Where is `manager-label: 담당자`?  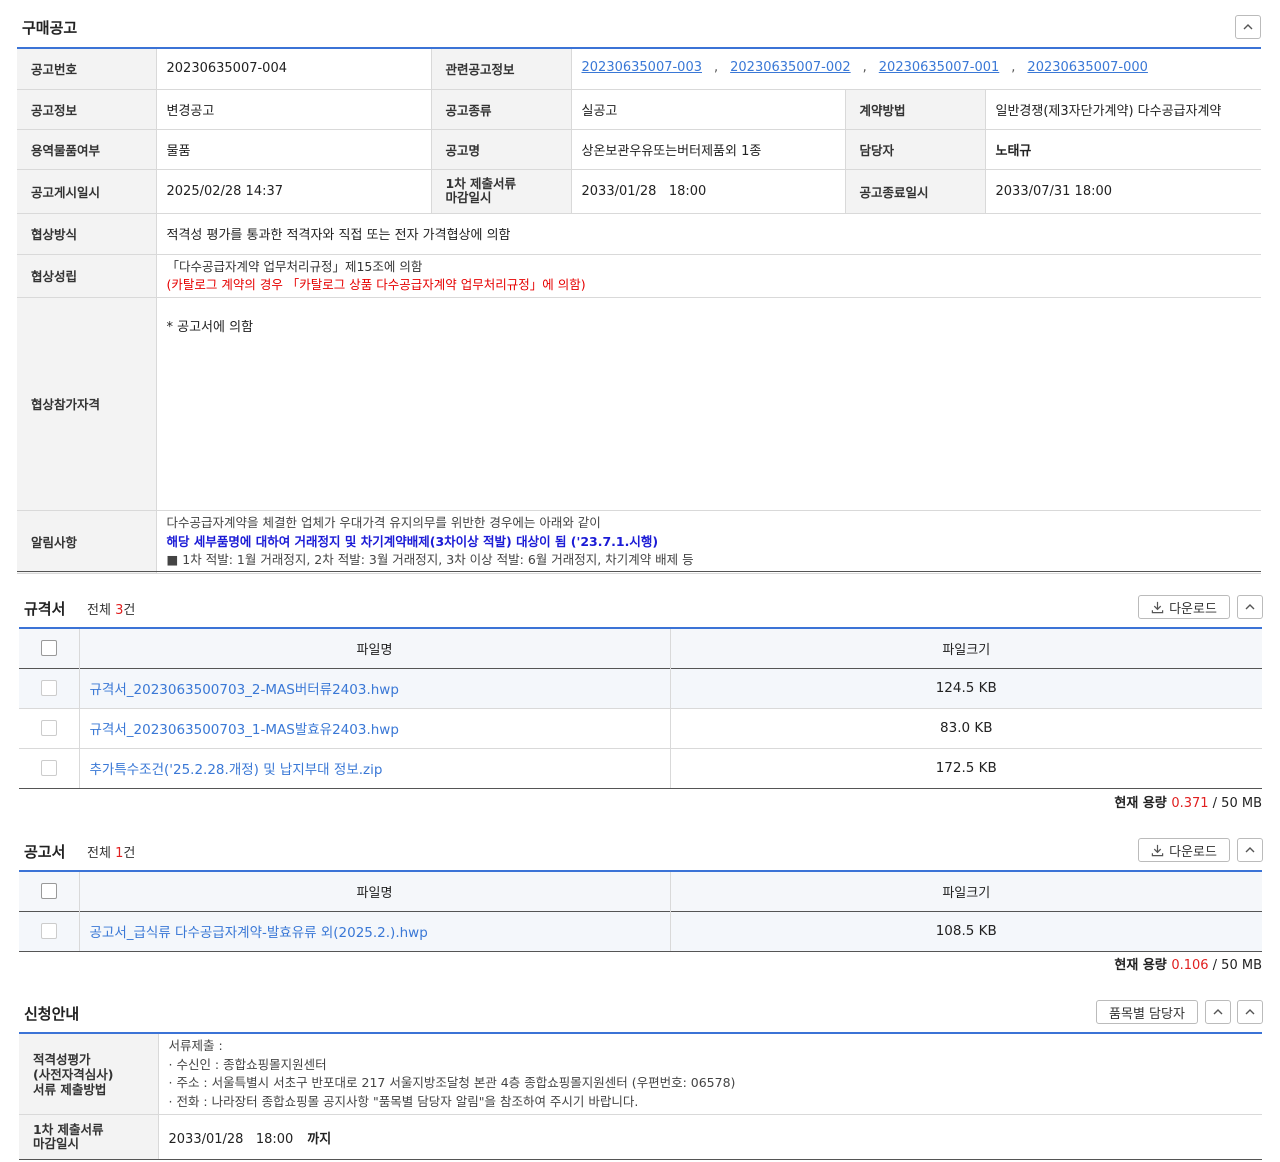
manager-label: 담당자 is located at coordinates (915, 149).